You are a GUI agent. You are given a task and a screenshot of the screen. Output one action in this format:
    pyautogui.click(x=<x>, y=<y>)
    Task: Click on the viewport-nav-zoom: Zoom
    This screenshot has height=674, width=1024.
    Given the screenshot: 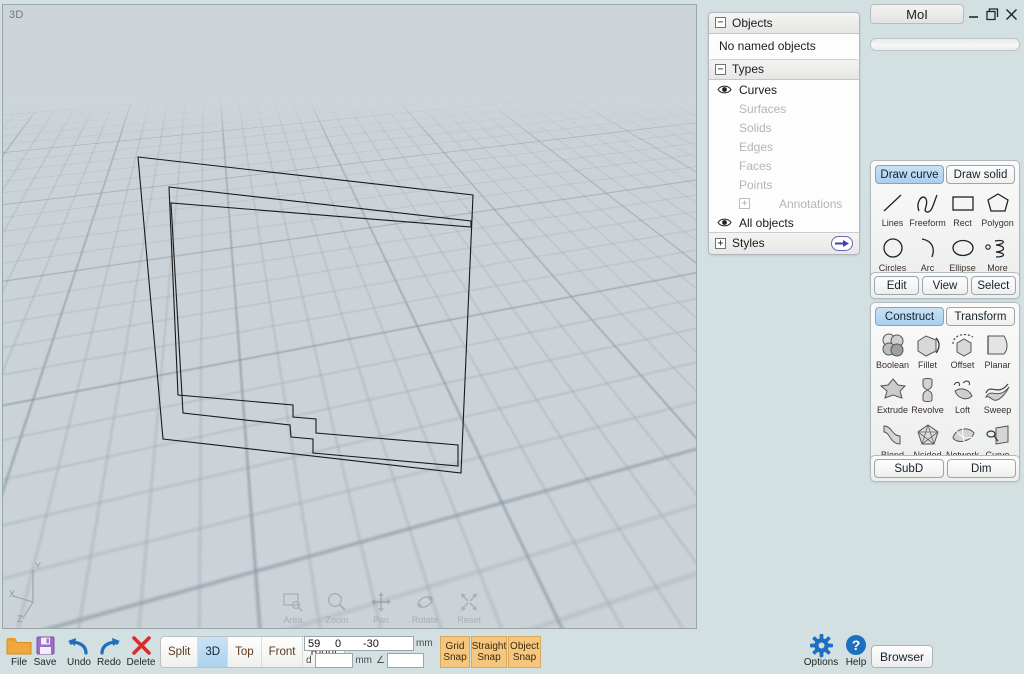 What is the action you would take?
    pyautogui.click(x=337, y=607)
    